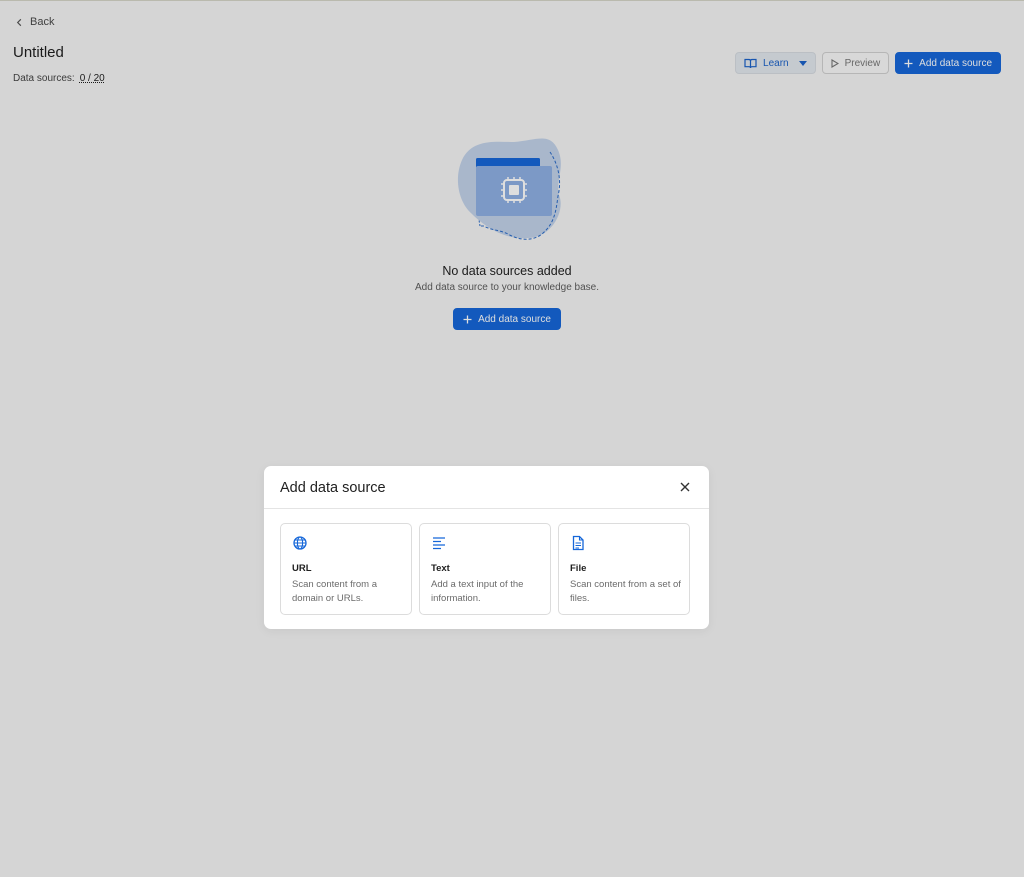 This screenshot has width=1024, height=877. What do you see at coordinates (624, 569) in the screenshot?
I see `option-file-card: File Scan content from a set of files.` at bounding box center [624, 569].